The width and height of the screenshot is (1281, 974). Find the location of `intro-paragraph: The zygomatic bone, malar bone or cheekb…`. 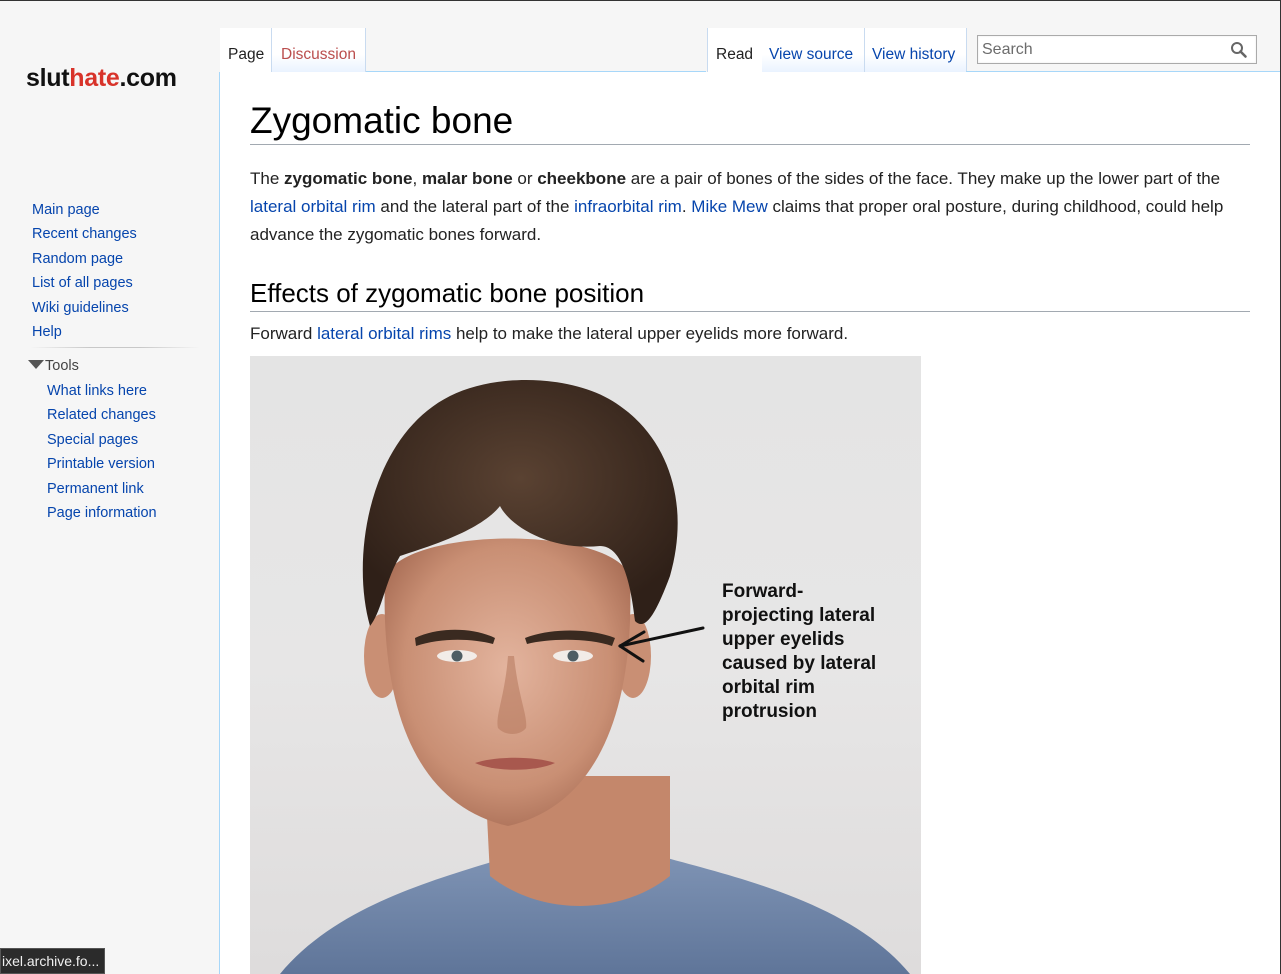

intro-paragraph: The zygomatic bone, malar bone or cheekb… is located at coordinates (752, 207).